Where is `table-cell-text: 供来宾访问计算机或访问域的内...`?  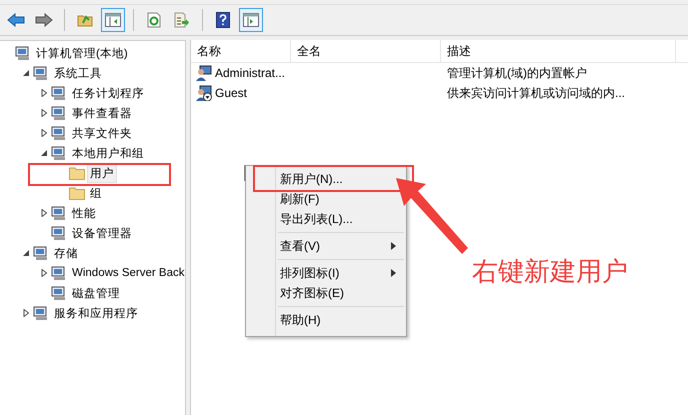
table-cell-text: 供来宾访问计算机或访问域的内... is located at coordinates (536, 93).